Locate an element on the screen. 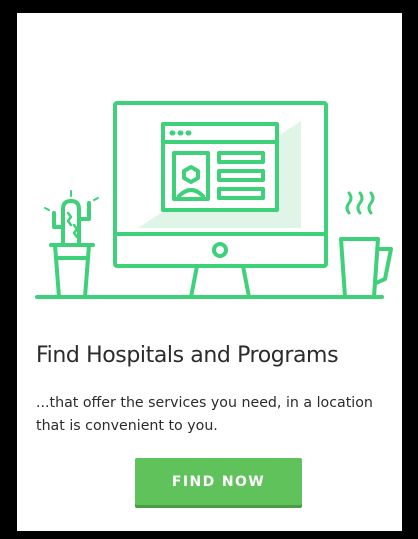 Image resolution: width=418 pixels, height=539 pixels. card-title: Find Hospitals and Programs is located at coordinates (187, 355).